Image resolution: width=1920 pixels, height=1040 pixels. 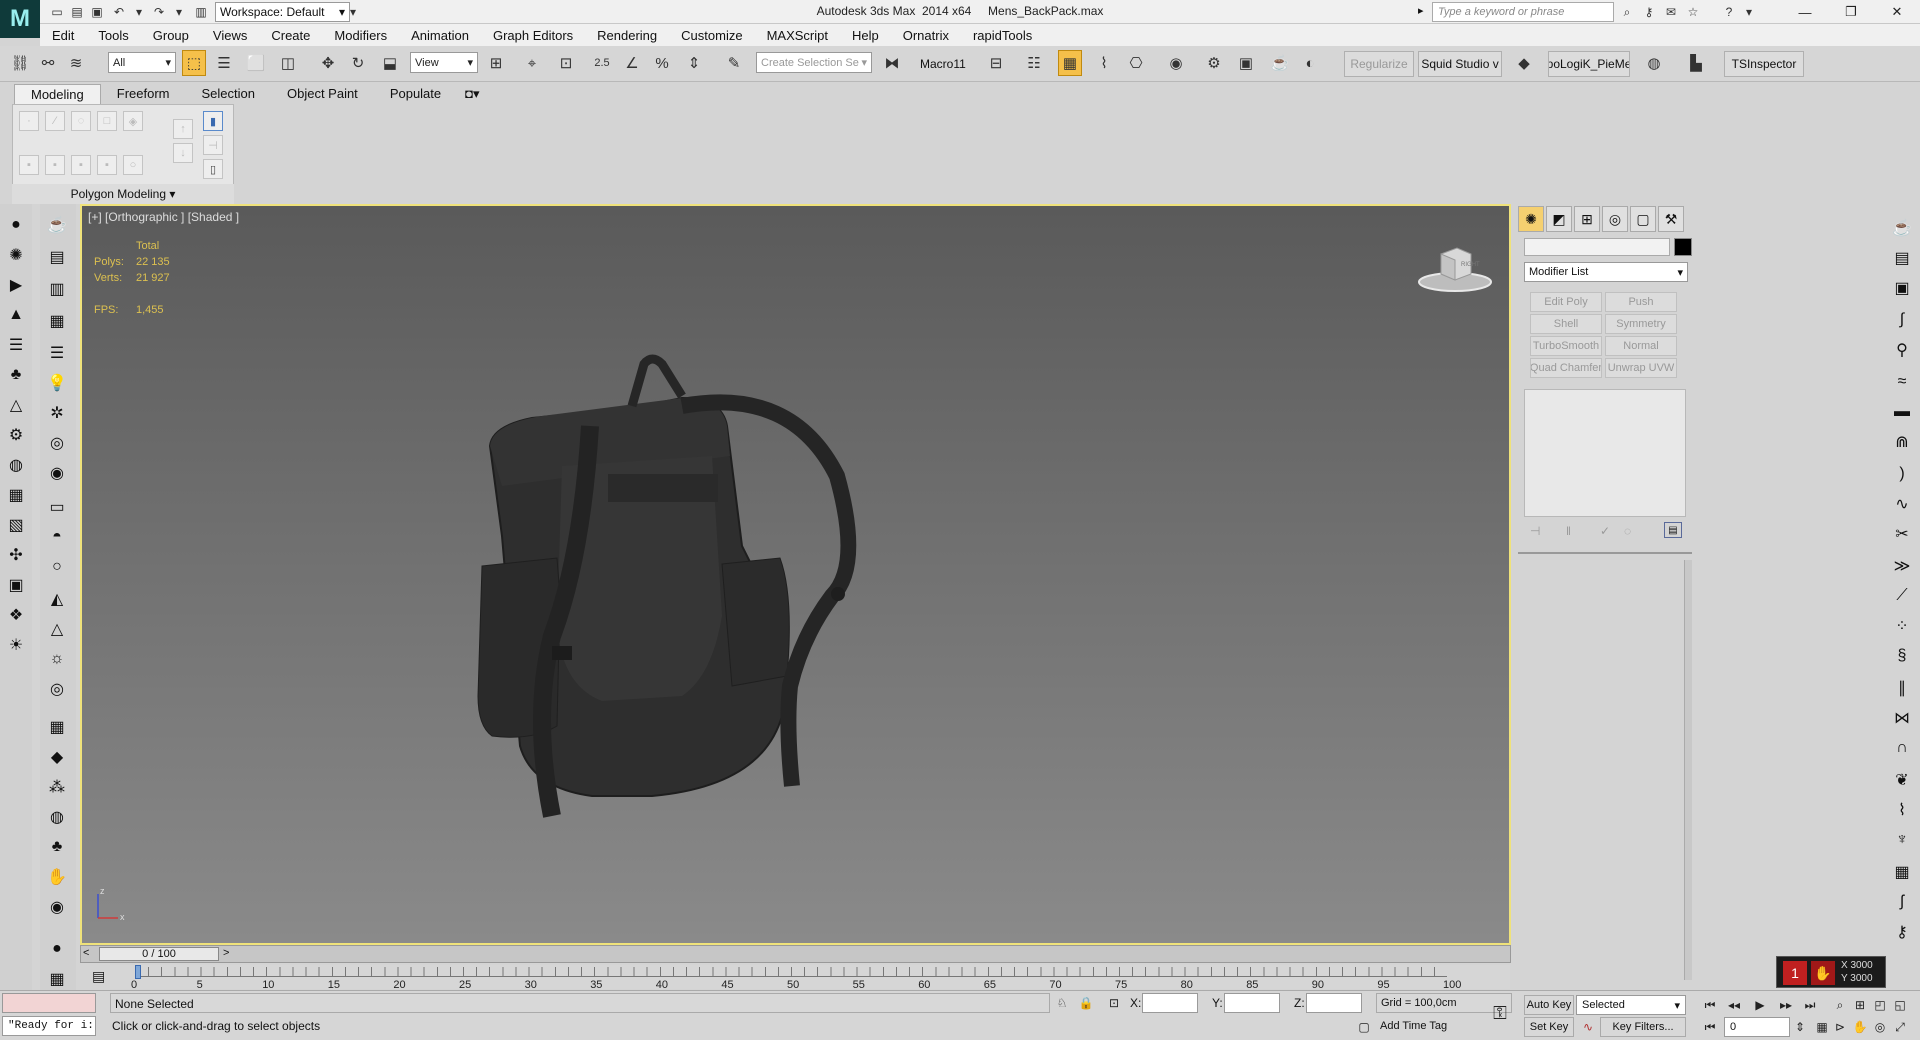 I want to click on camera-icon: ▶, so click(x=16, y=285).